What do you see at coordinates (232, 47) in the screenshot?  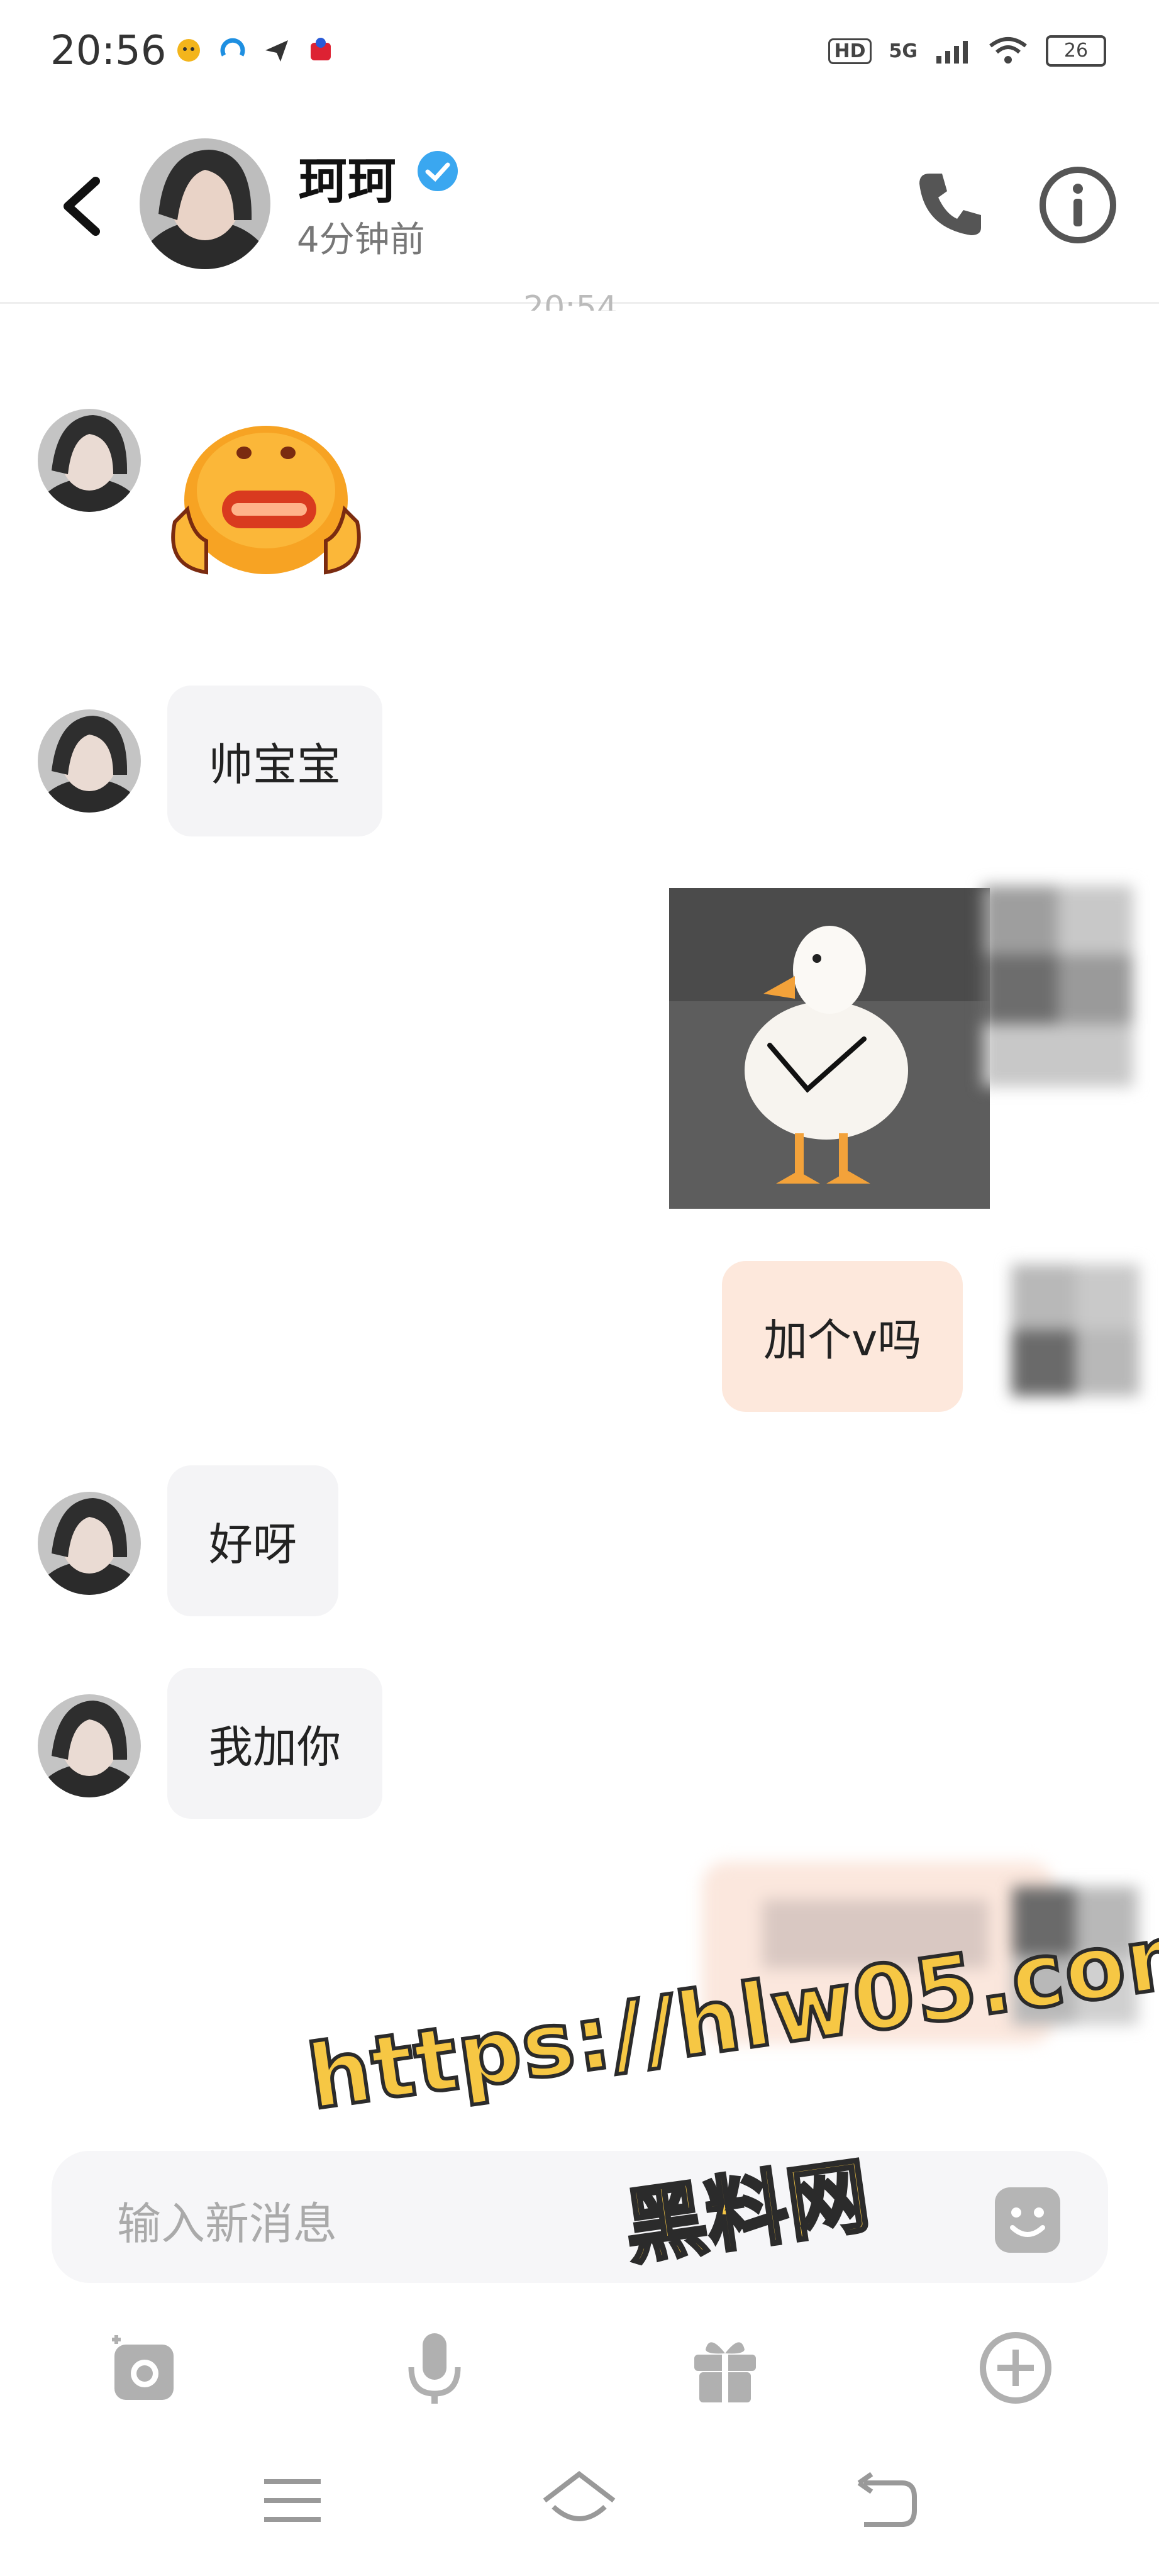 I see `loading-arc-icon` at bounding box center [232, 47].